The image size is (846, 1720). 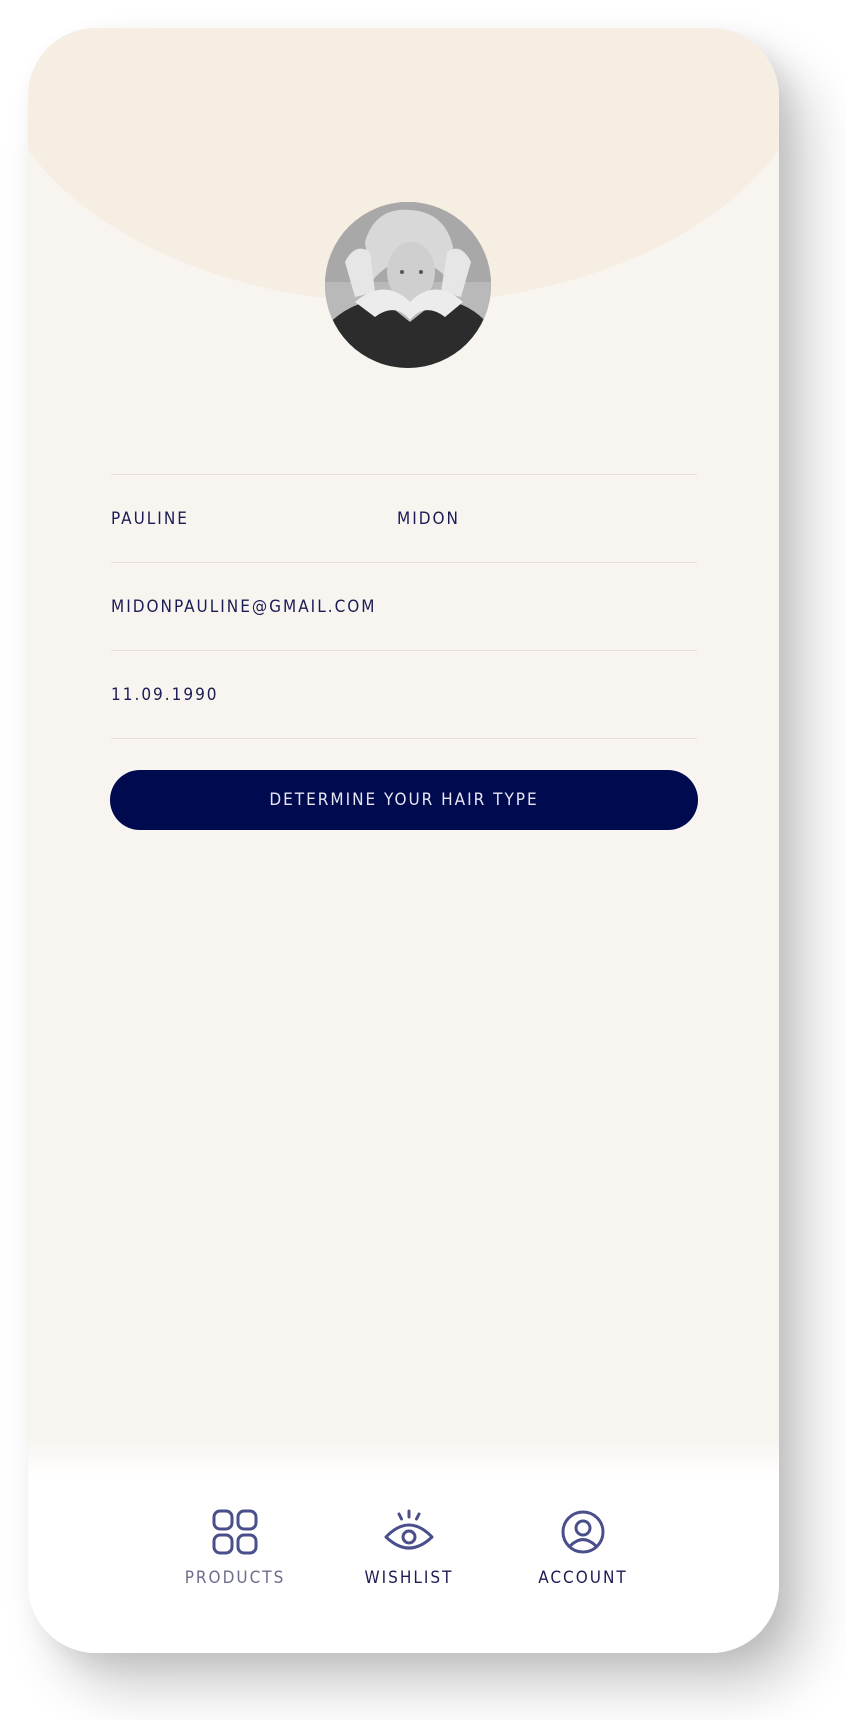 What do you see at coordinates (404, 800) in the screenshot?
I see `determine-hair-type-button: DETERMINE YOUR HAIR TYPE` at bounding box center [404, 800].